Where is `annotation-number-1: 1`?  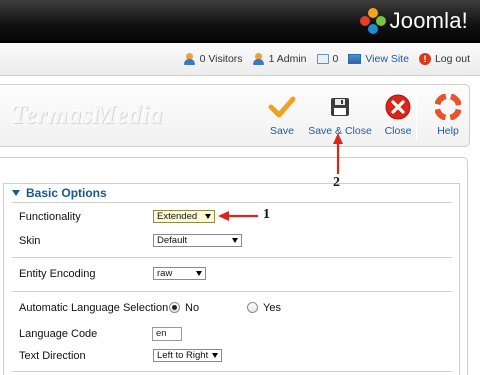
annotation-number-1: 1 is located at coordinates (266, 214).